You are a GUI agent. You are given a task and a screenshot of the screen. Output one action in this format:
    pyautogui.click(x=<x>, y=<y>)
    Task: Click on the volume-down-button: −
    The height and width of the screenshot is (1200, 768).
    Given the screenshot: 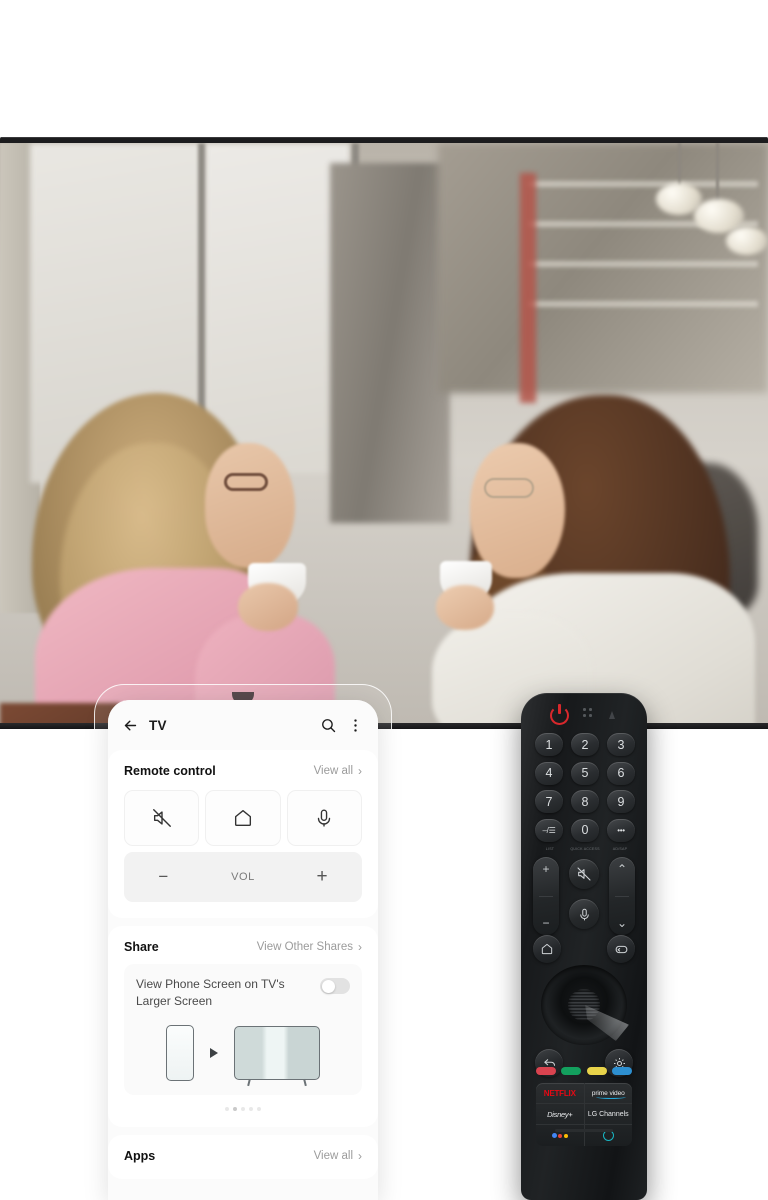 What is the action you would take?
    pyautogui.click(x=163, y=877)
    